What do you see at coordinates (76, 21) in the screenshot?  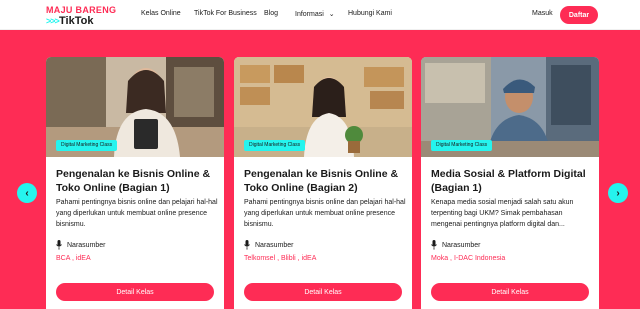 I see `logo-line2: TikTok` at bounding box center [76, 21].